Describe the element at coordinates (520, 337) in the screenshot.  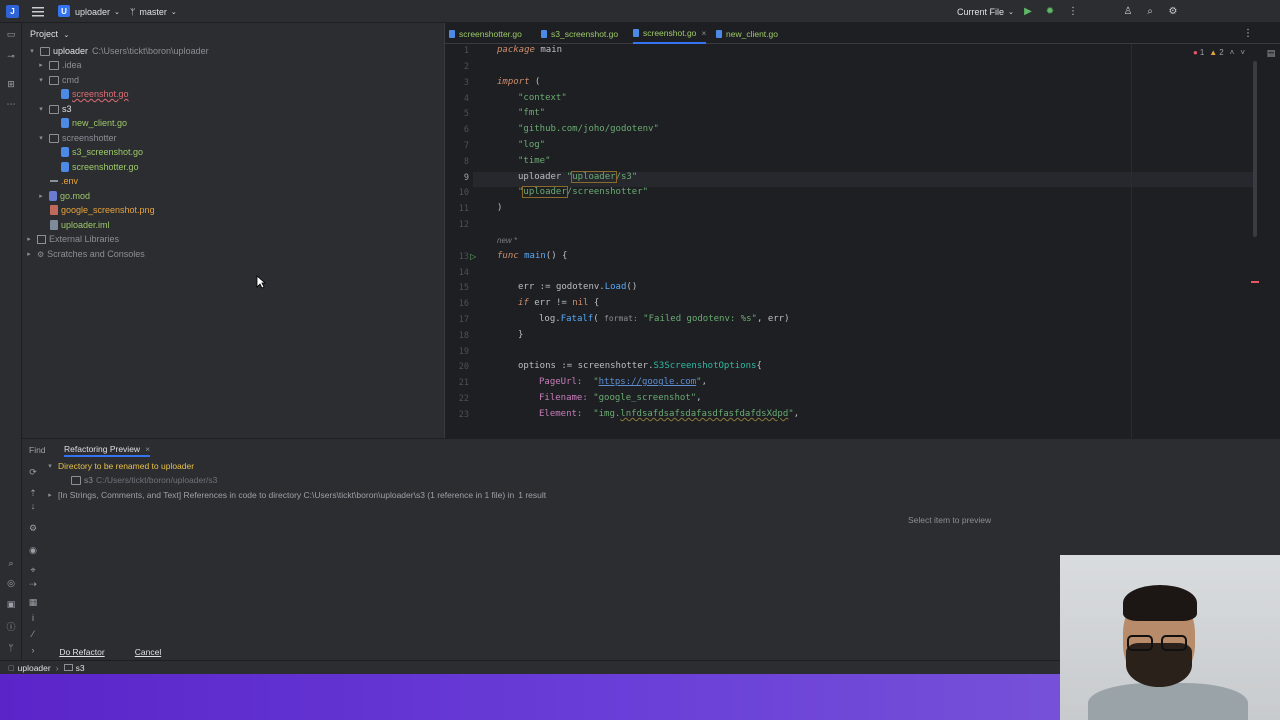
I see `code-line: }` at that location.